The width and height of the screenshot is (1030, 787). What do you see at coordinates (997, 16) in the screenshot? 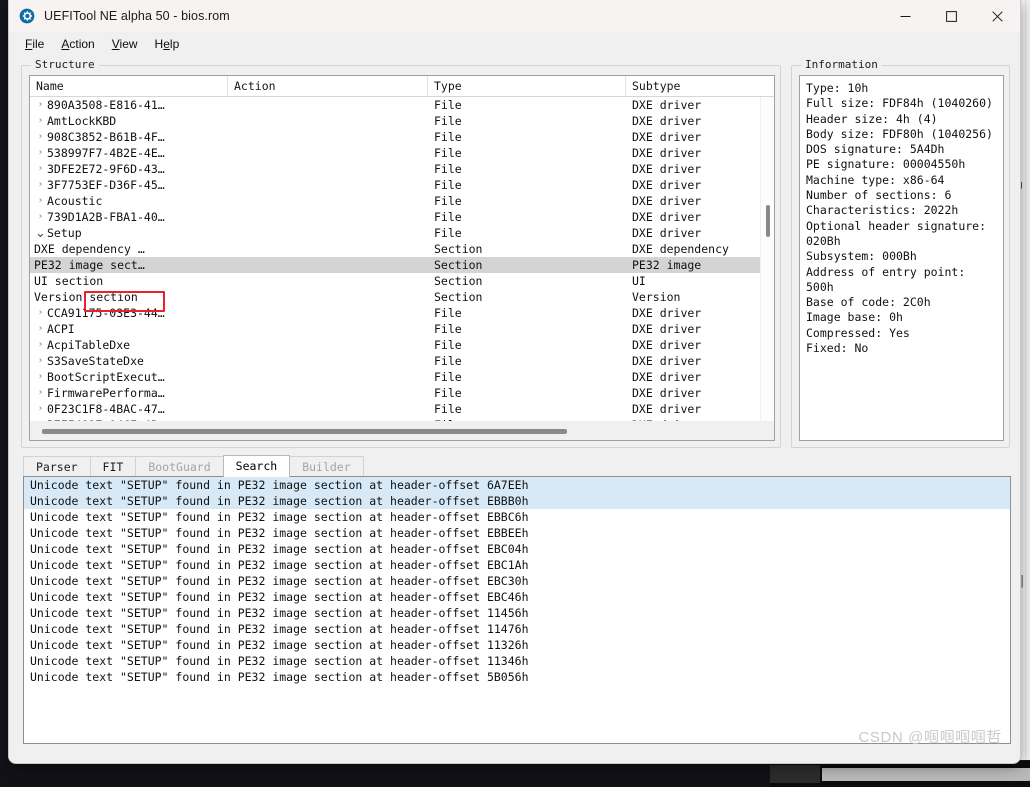
I see `close-button` at bounding box center [997, 16].